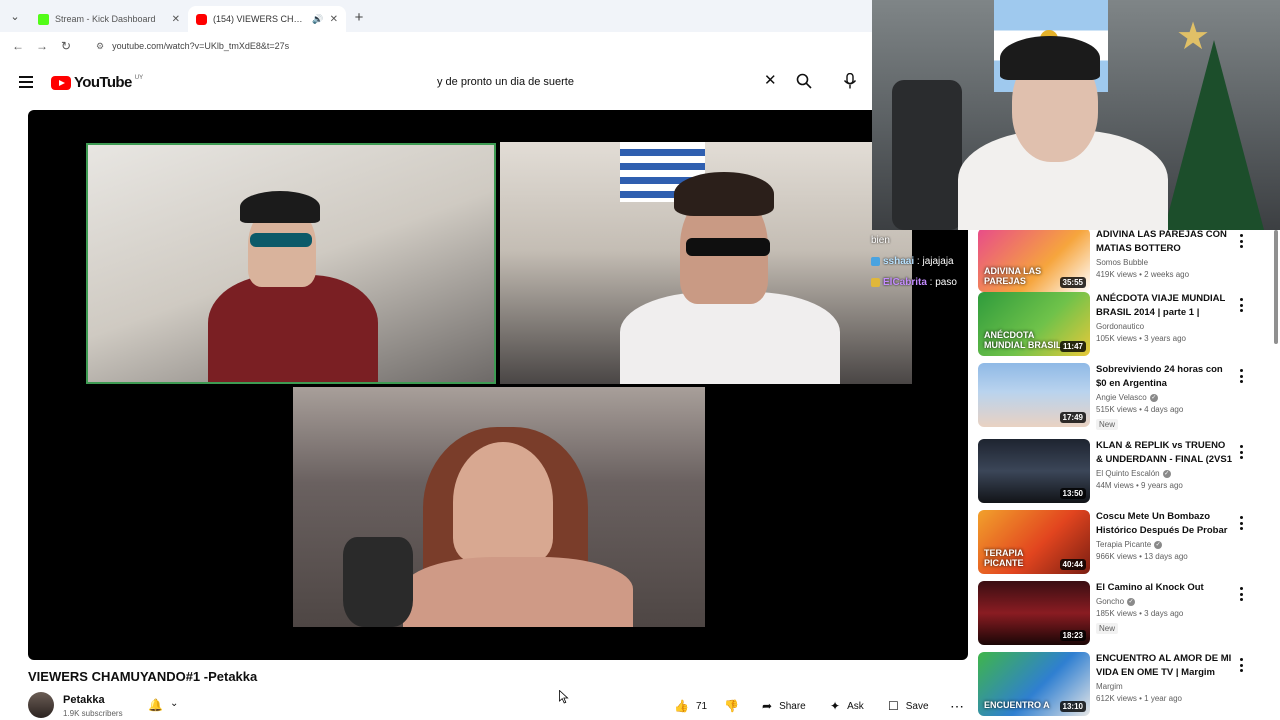  I want to click on url-field: ⚙ youtube.com/watch?v=UKlb_tmXdE8&t=27s, so click(192, 46).